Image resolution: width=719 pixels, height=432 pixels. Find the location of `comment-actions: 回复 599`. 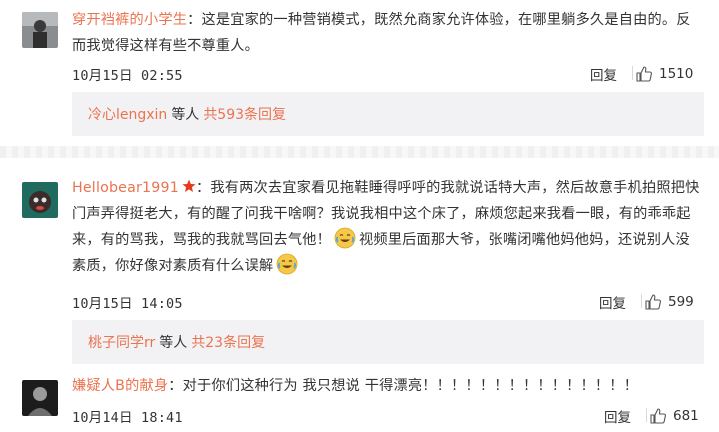

comment-actions: 回复 599 is located at coordinates (646, 302).